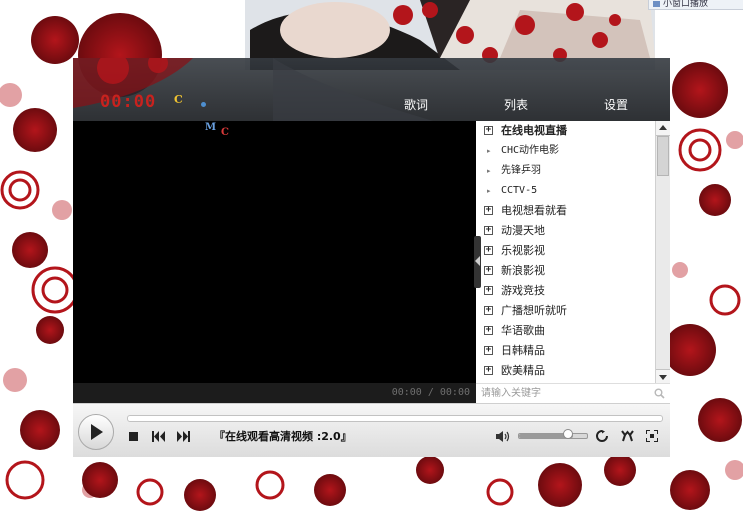  Describe the element at coordinates (566, 251) in the screenshot. I see `playlist-group: + 乐视影视` at that location.